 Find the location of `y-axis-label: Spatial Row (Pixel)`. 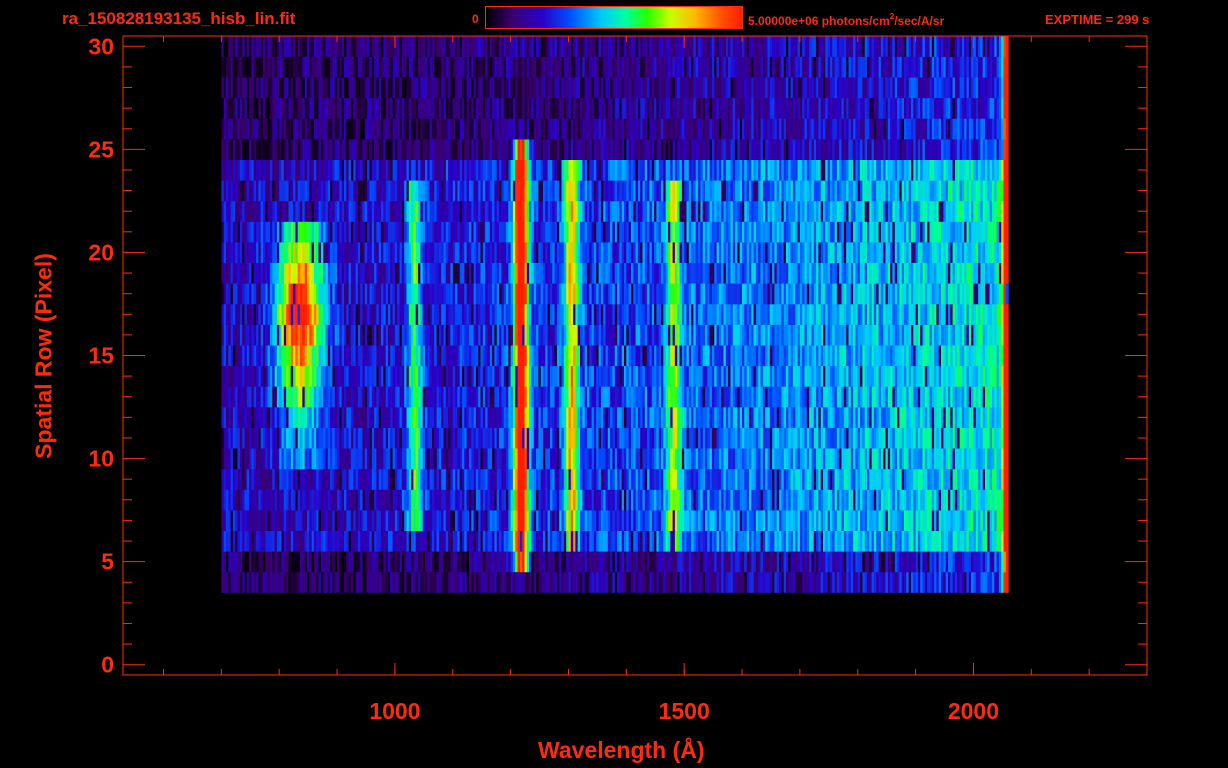

y-axis-label: Spatial Row (Pixel) is located at coordinates (43, 356).